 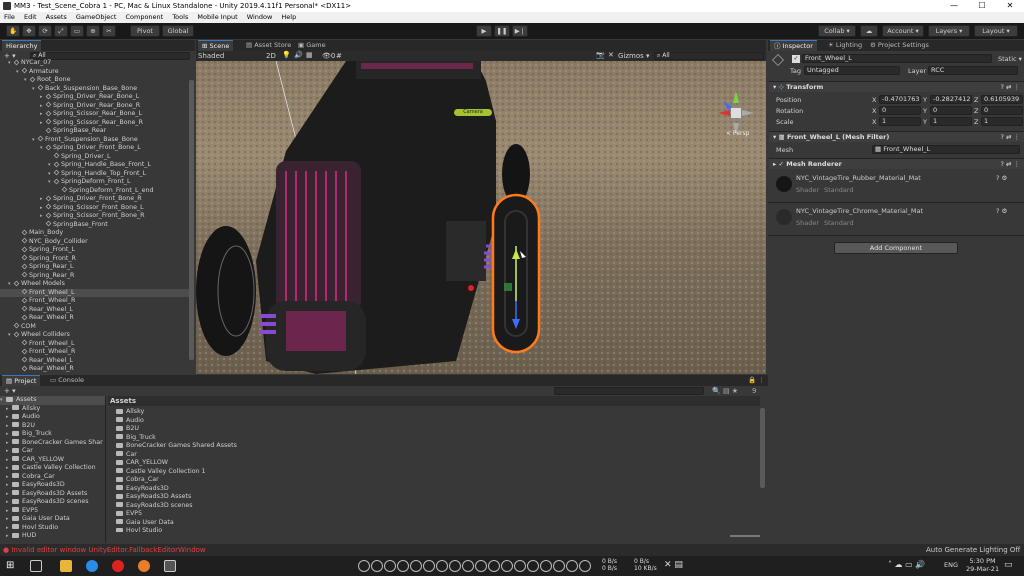 What do you see at coordinates (95, 233) in the screenshot?
I see `hierarchy-row: Main_Body` at bounding box center [95, 233].